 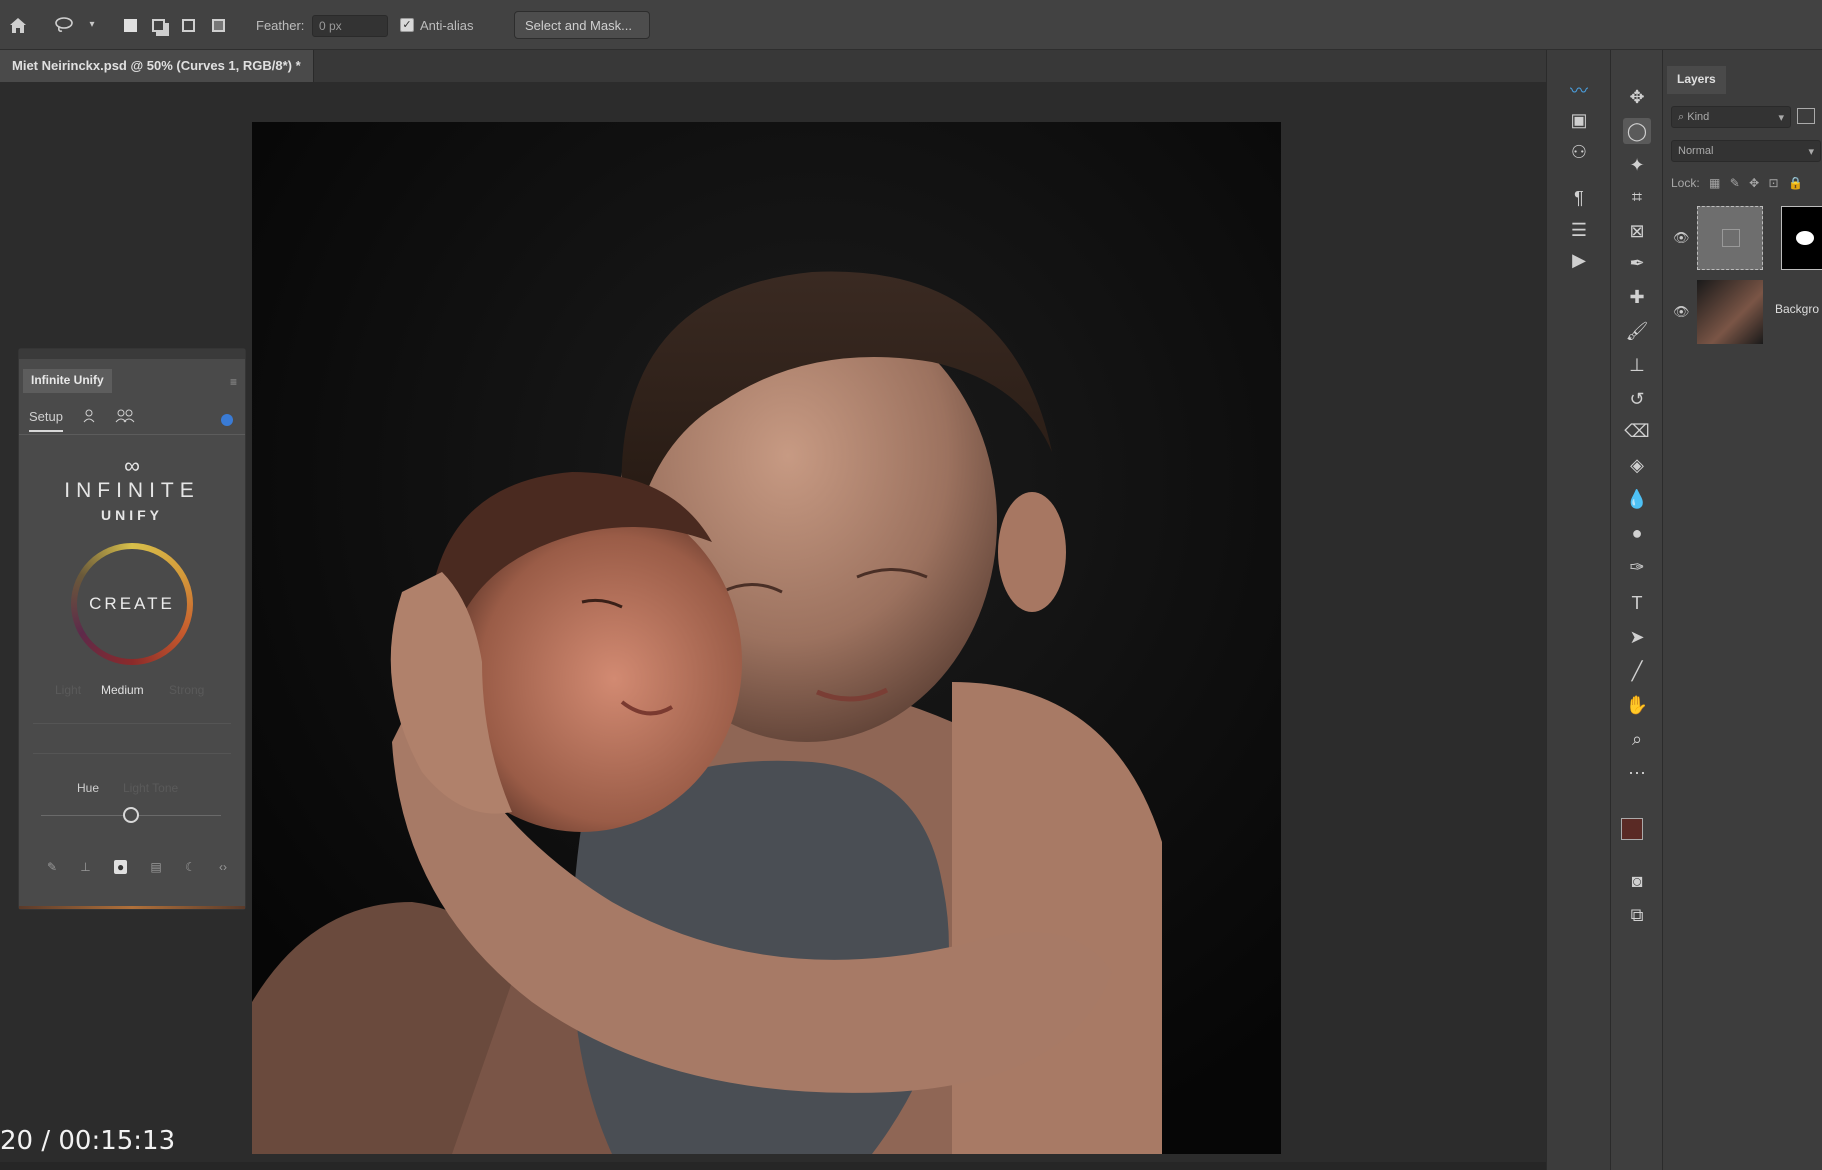 I want to click on plugin-bottom-toolbar: ✎ ⊥ ● ▤ ☾ ‹›, so click(x=137, y=867).